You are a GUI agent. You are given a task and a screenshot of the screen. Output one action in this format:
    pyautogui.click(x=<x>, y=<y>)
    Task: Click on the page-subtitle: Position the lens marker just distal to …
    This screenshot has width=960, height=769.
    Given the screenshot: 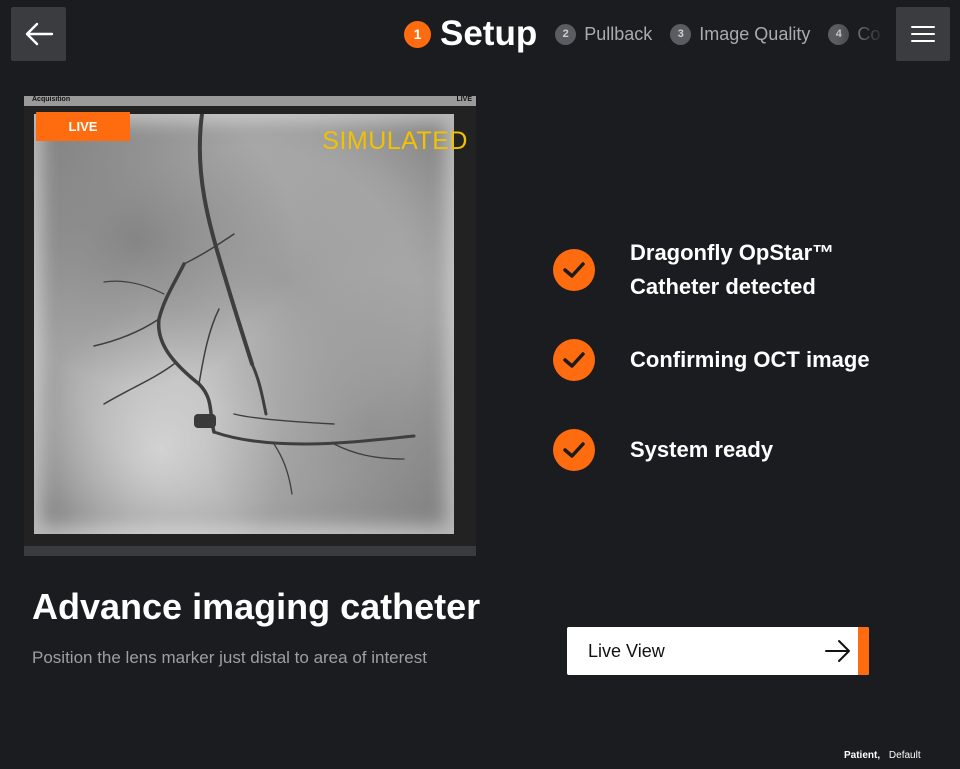 What is the action you would take?
    pyautogui.click(x=229, y=657)
    